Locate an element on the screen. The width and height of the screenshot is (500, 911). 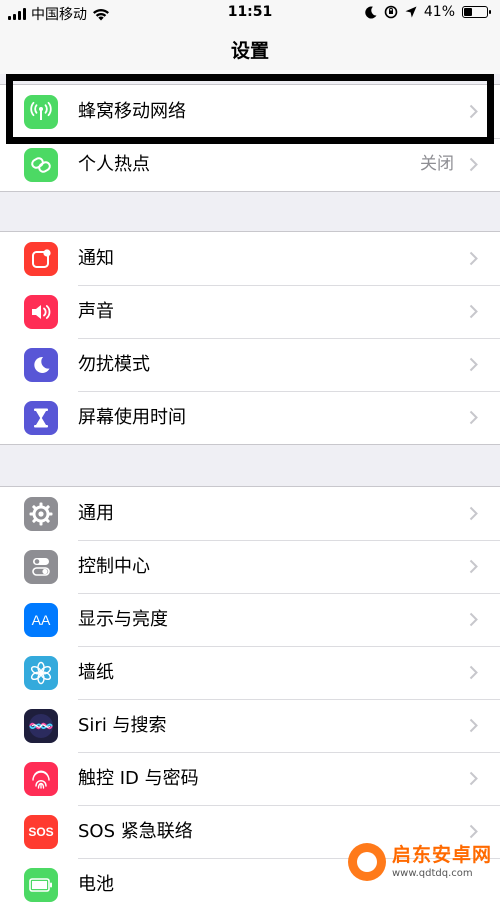
settings-row-general: 通用 is located at coordinates (250, 513).